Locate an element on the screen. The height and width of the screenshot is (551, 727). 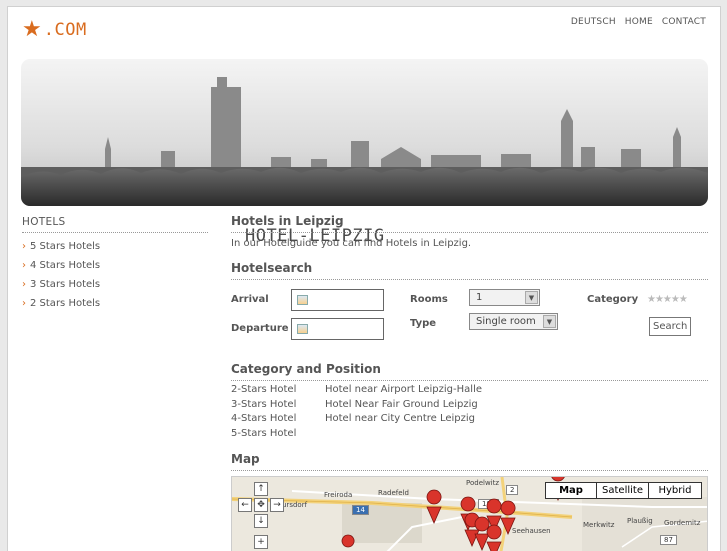
catpos-section: Category and Position is located at coordinates (469, 371).